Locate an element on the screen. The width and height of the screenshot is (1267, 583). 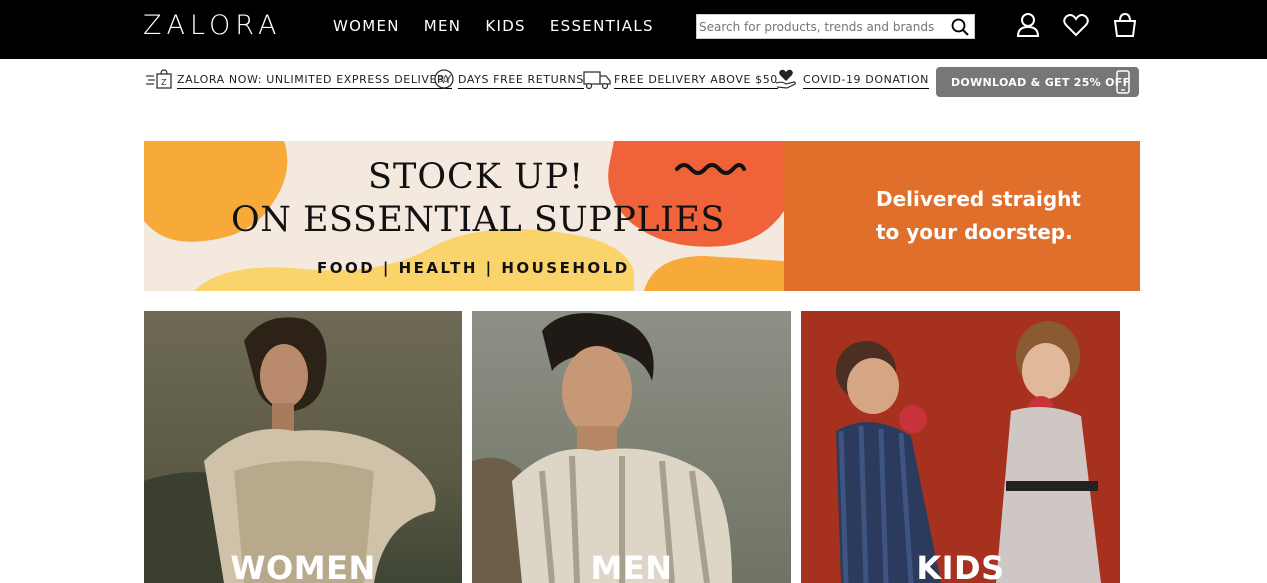
perk-express-label: ZALORA NOW: UNLIMITED EXPRESS DELIVERY is located at coordinates (314, 81).